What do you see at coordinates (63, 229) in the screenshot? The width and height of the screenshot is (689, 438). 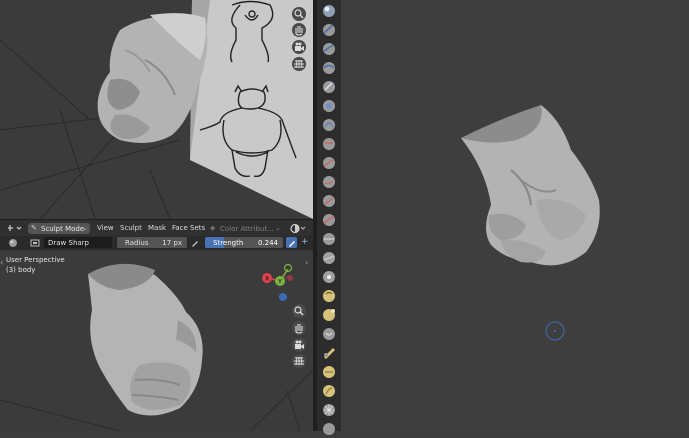 I see `mode-label: Sculpt Mode` at bounding box center [63, 229].